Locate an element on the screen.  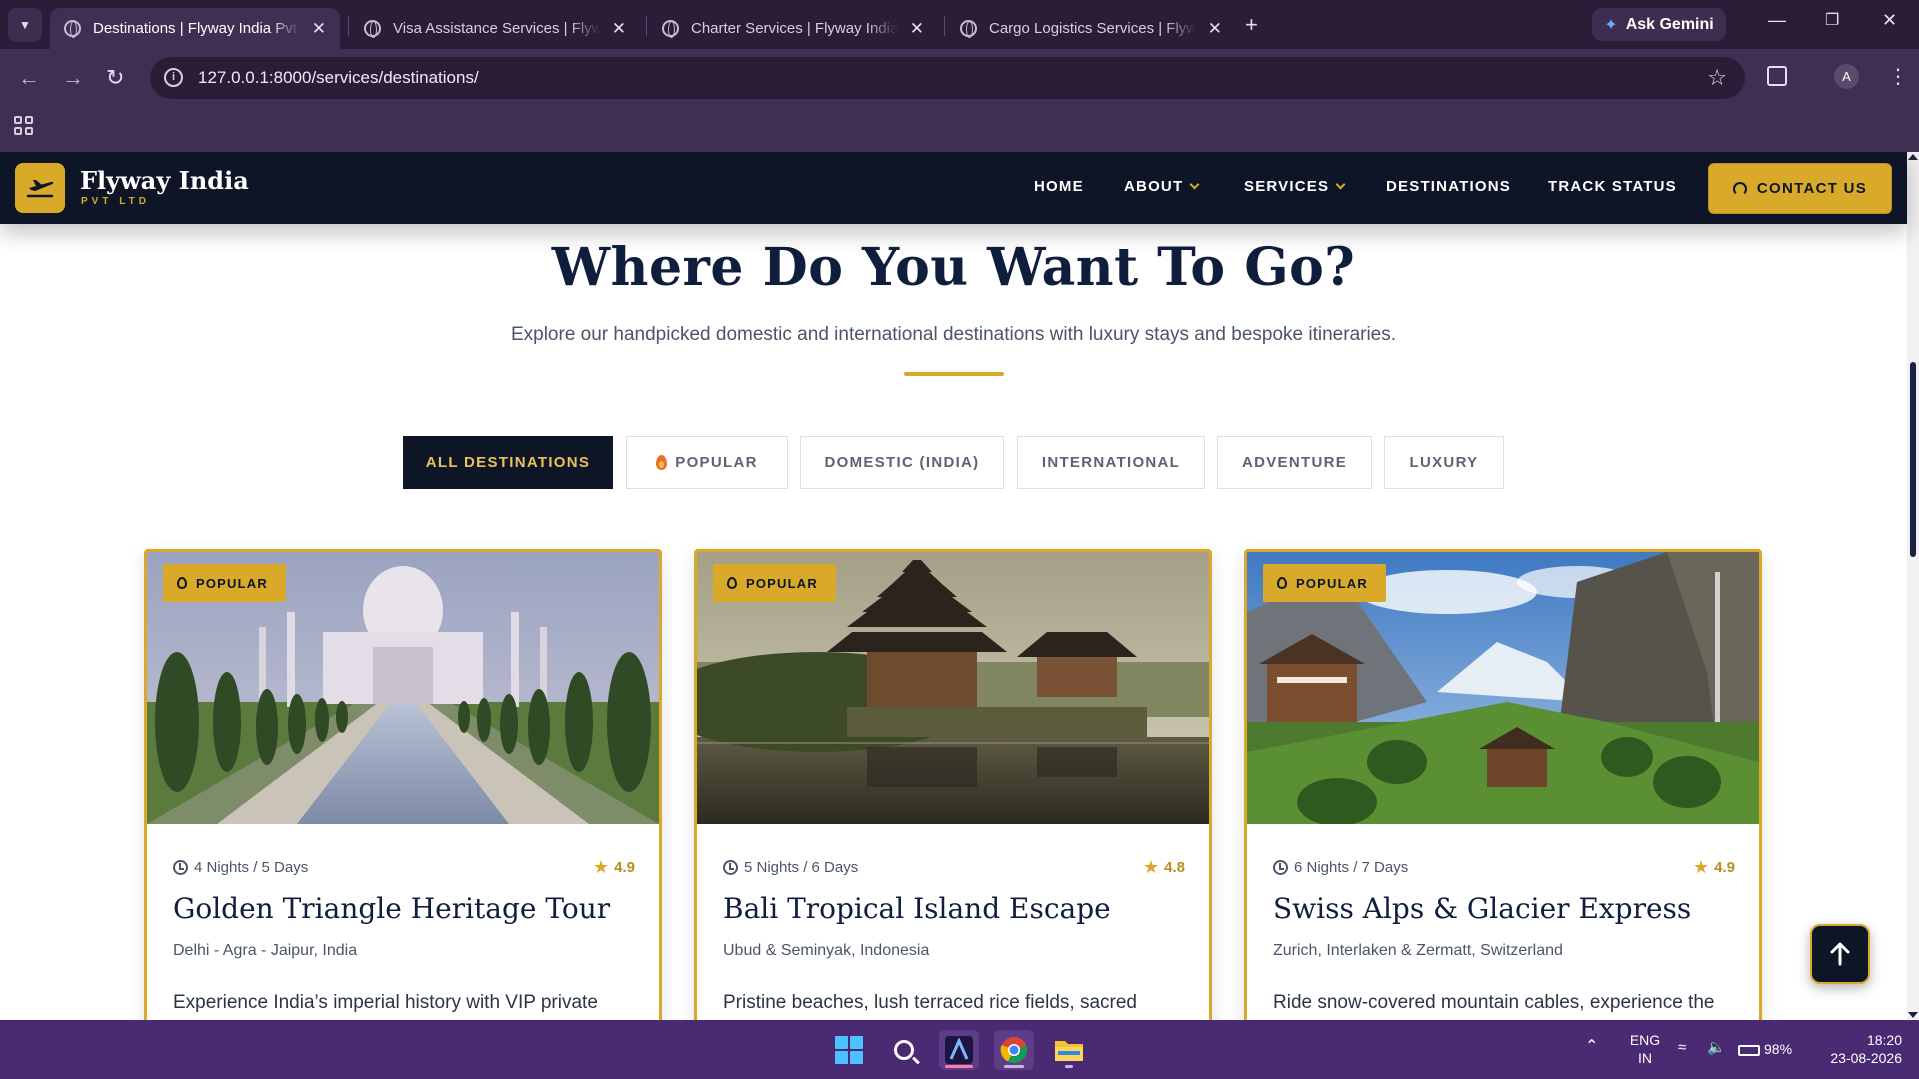
forward-icon: → is located at coordinates (73, 78).